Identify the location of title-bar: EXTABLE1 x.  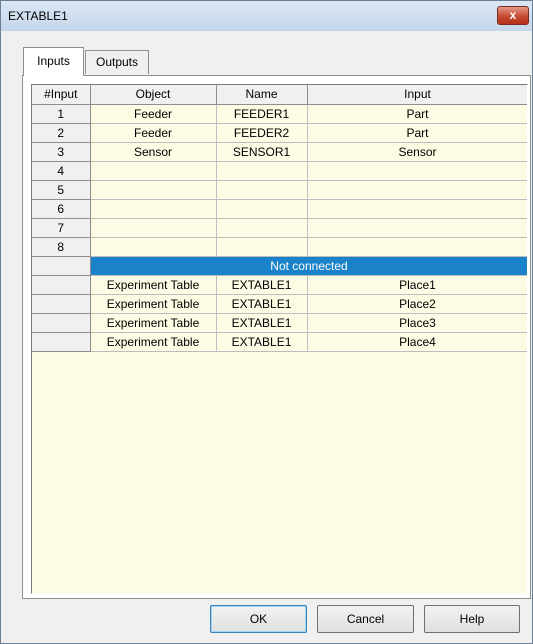
(266, 16).